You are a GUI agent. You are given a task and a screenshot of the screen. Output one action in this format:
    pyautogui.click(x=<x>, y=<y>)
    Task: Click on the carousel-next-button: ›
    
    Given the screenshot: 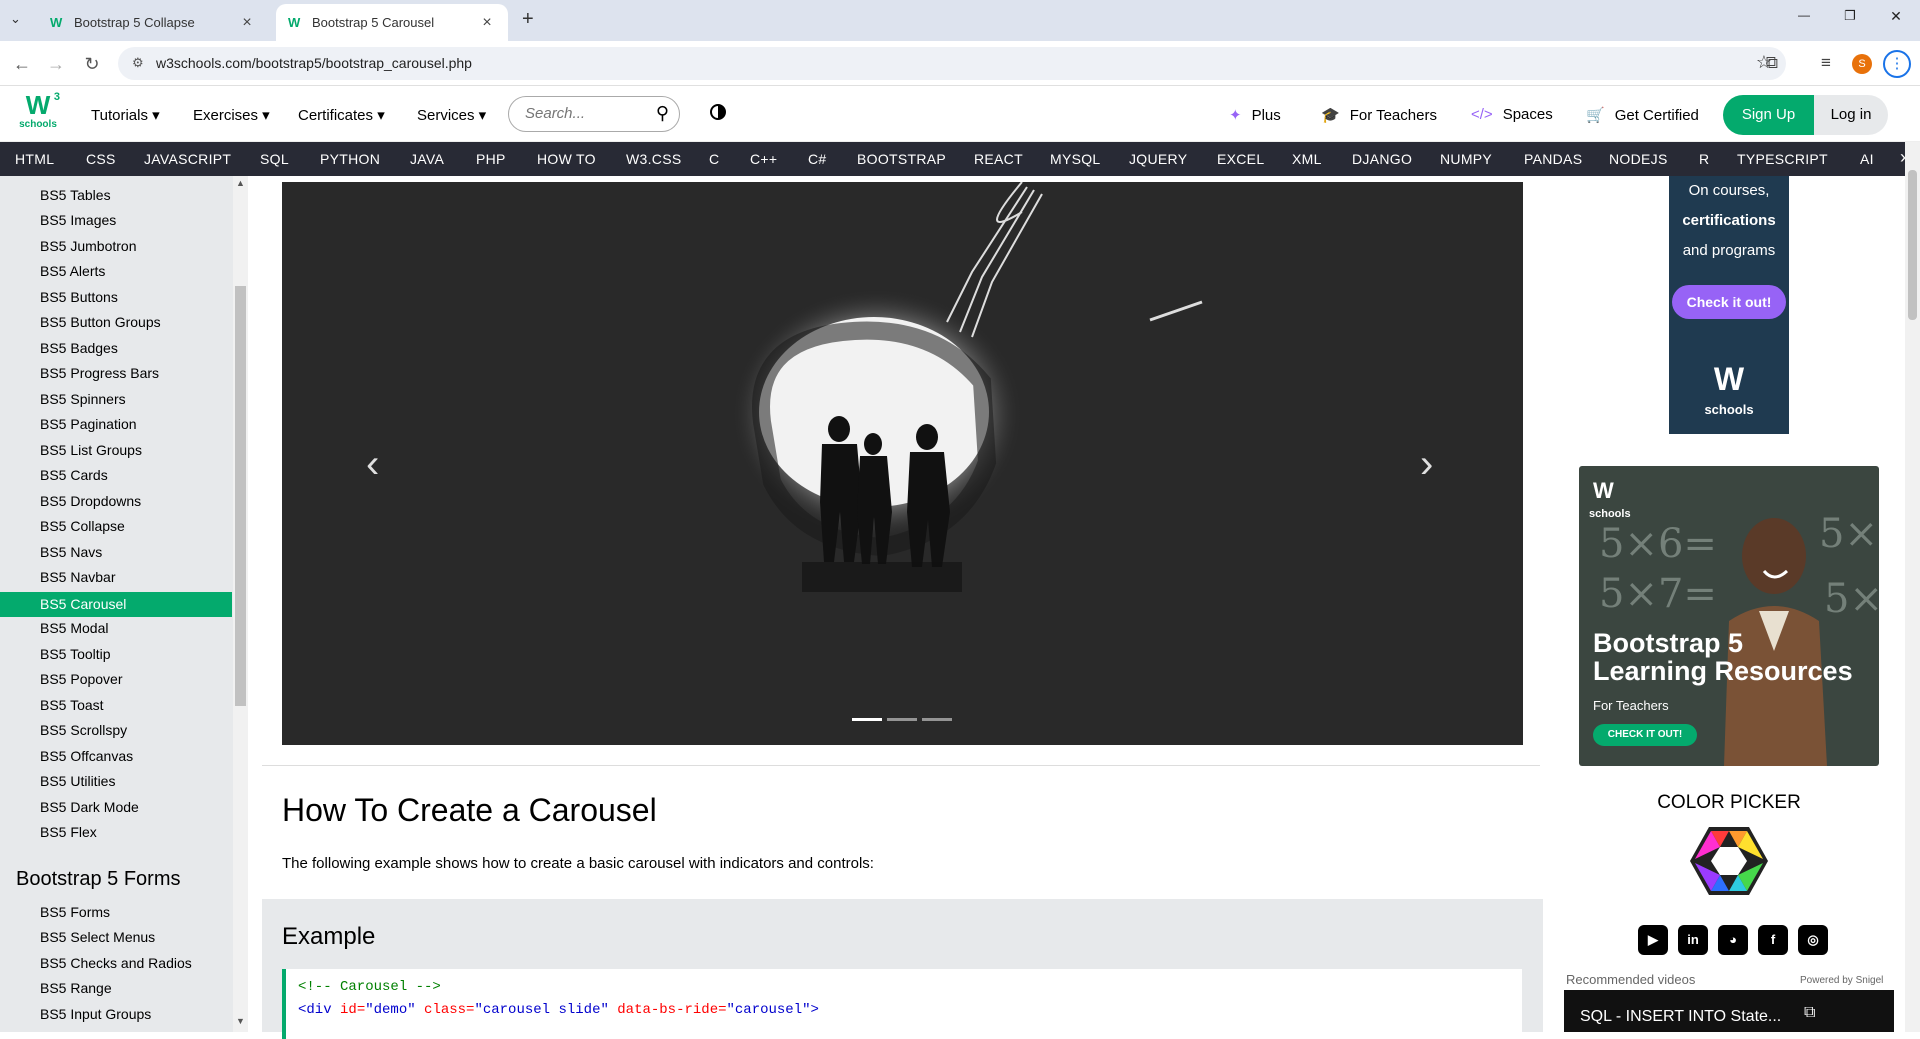 What is the action you would take?
    pyautogui.click(x=1426, y=464)
    